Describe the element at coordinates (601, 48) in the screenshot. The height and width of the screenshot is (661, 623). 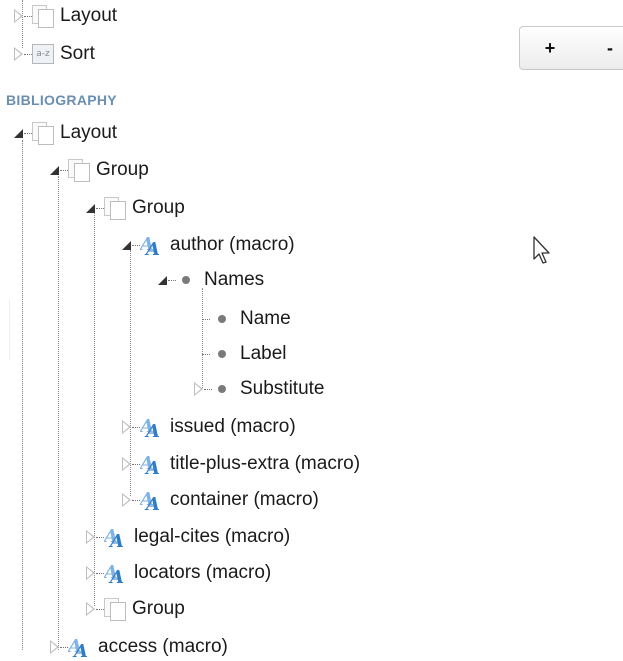
I see `zoom-out-button: -` at that location.